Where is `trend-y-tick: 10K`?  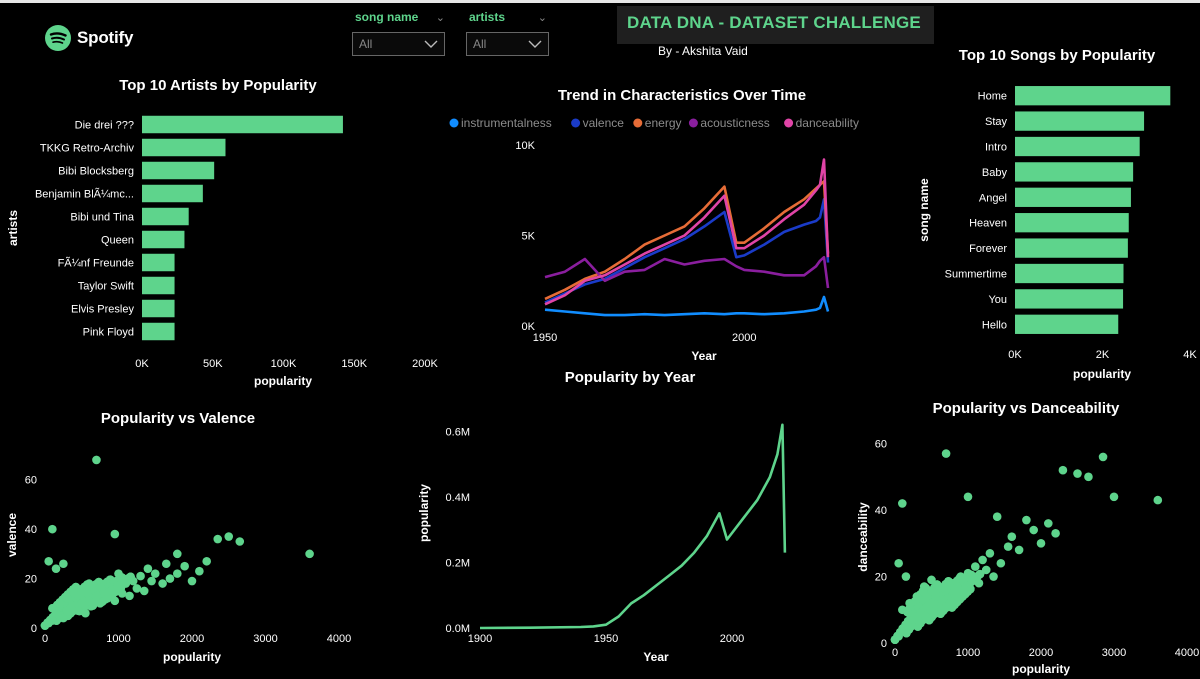 trend-y-tick: 10K is located at coordinates (525, 146).